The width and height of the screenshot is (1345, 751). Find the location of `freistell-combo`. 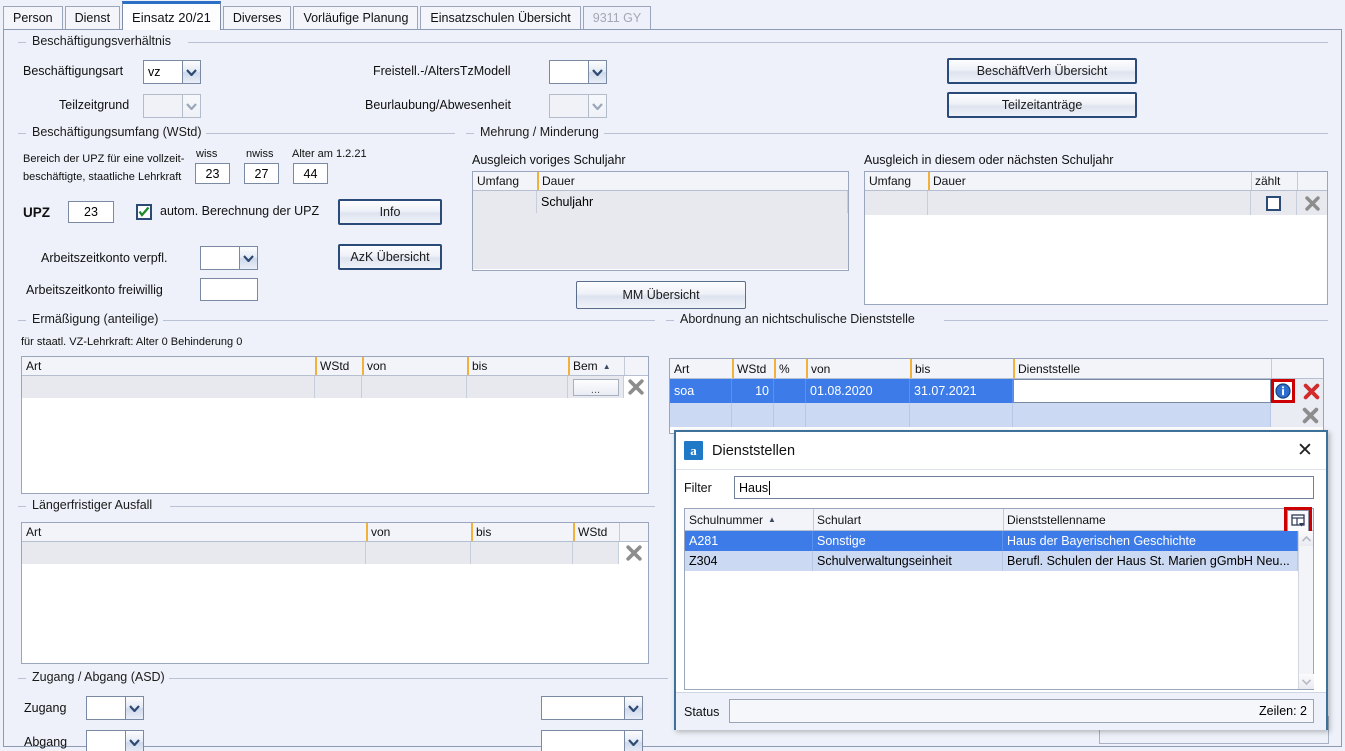

freistell-combo is located at coordinates (578, 72).